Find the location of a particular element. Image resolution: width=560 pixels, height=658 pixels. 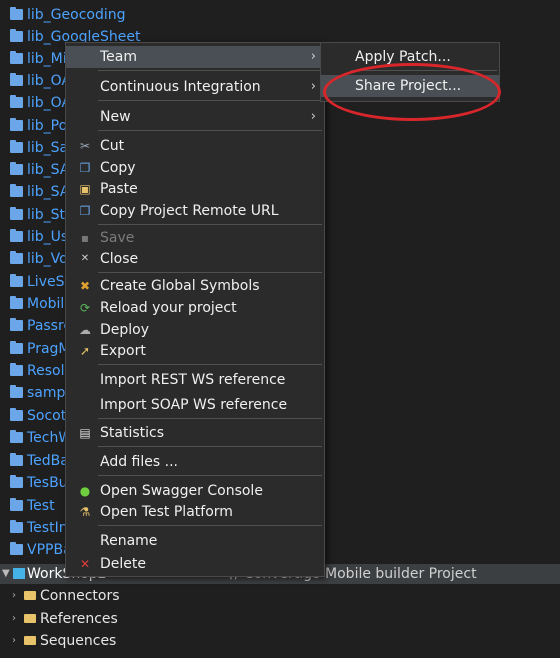

menu-item-export: ➚ Export is located at coordinates (195, 351).